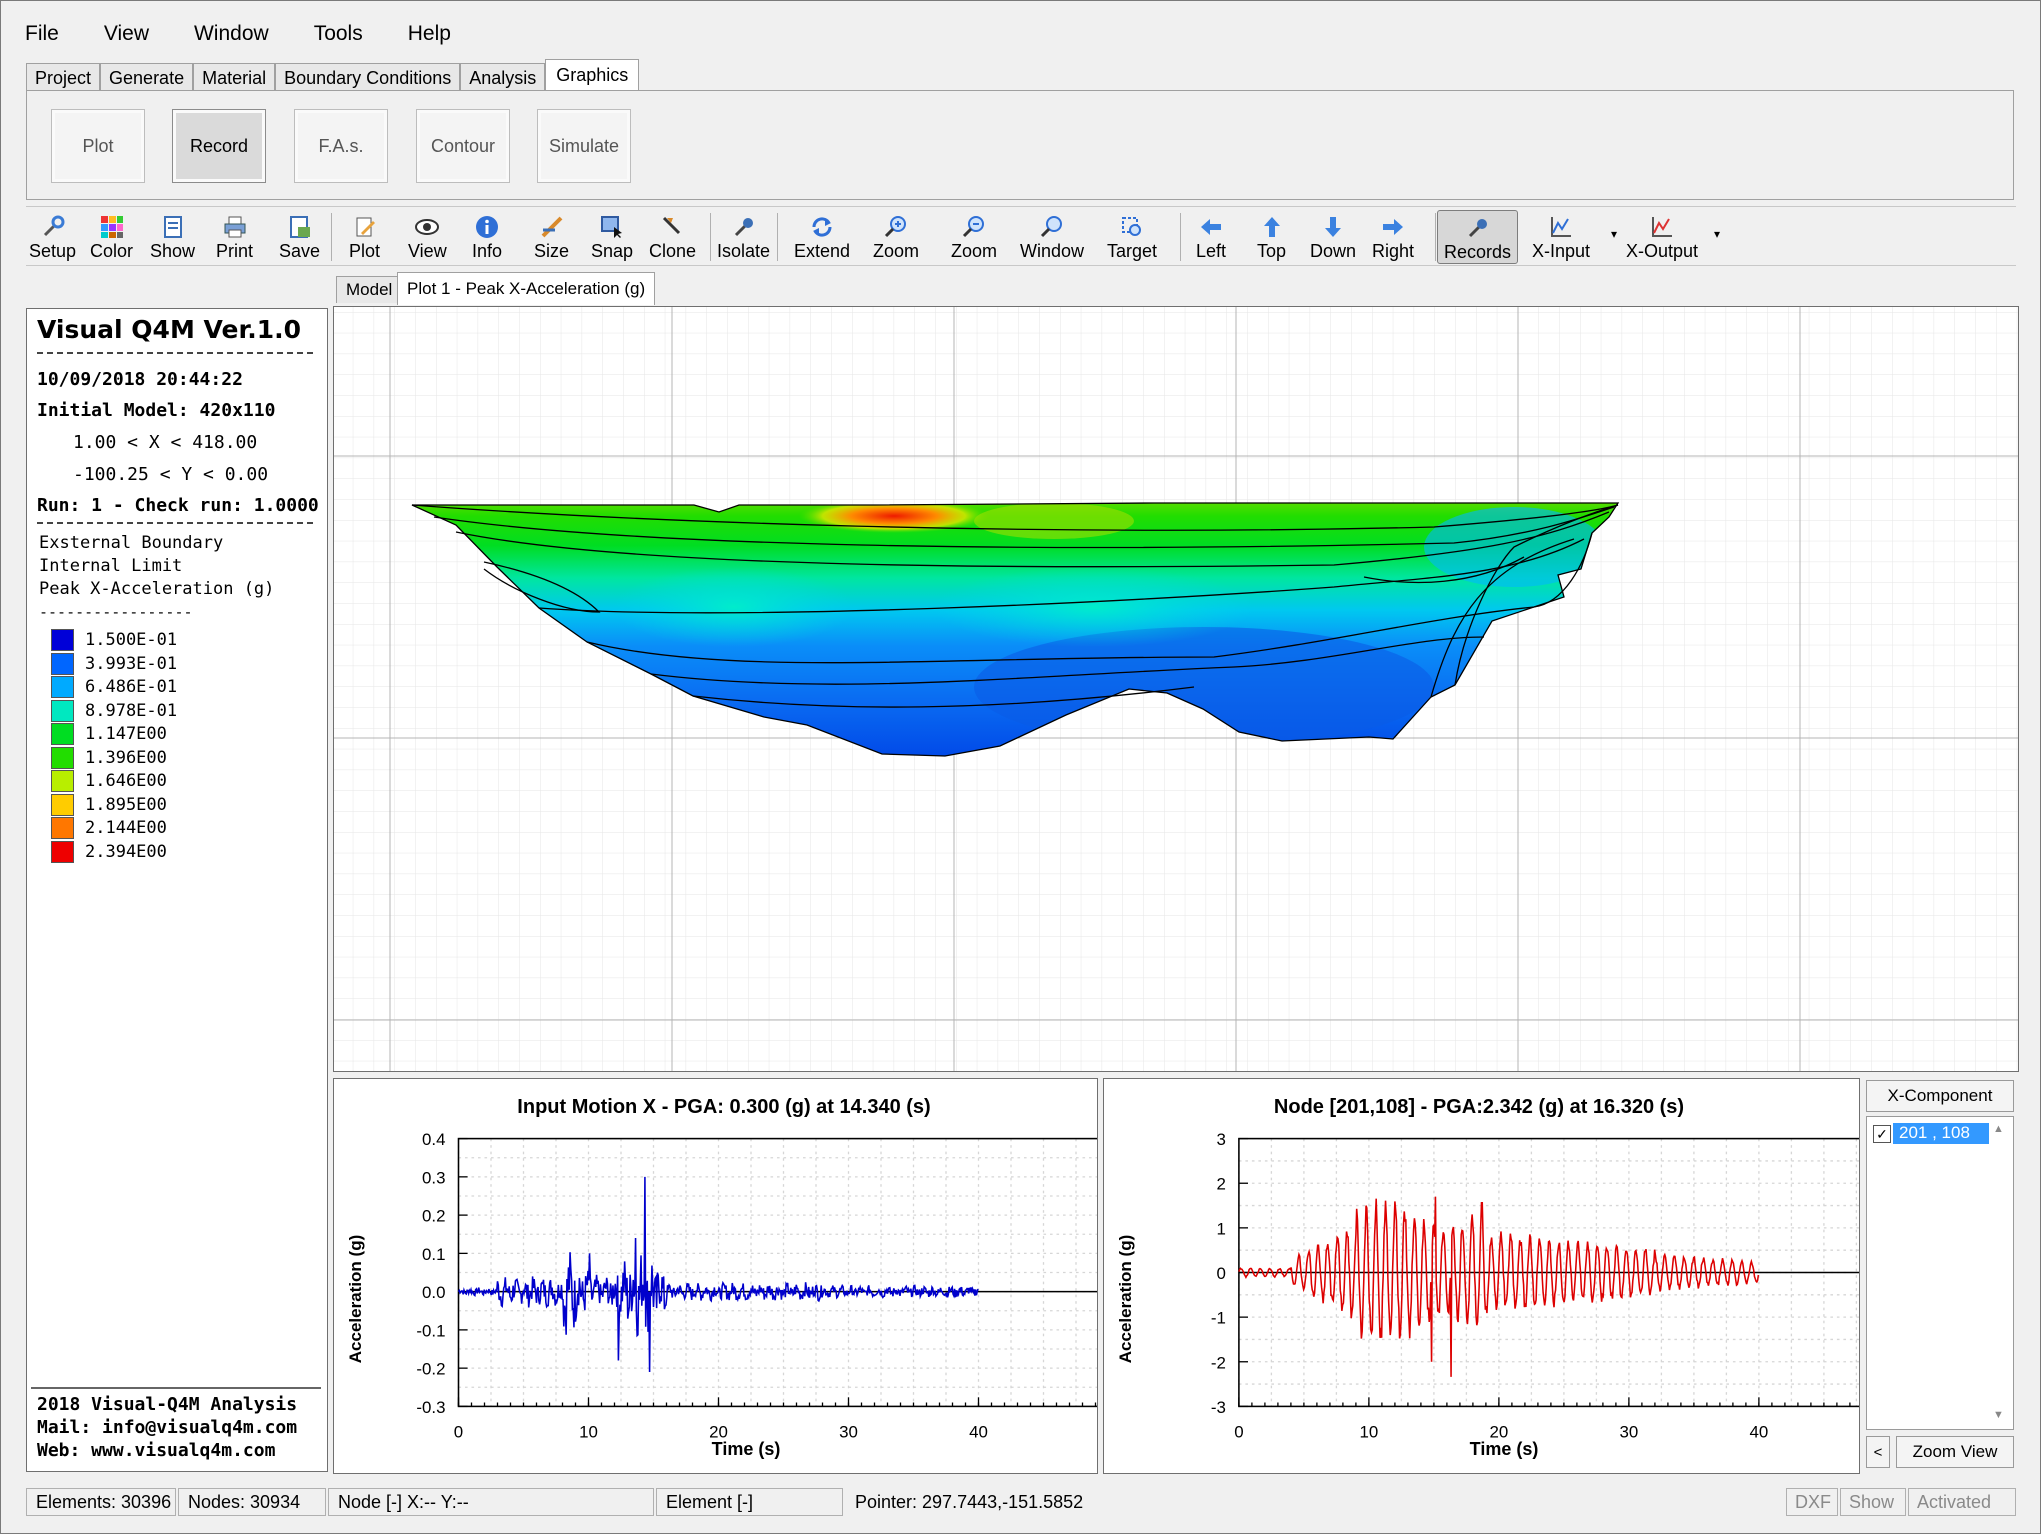  Describe the element at coordinates (39, 34) in the screenshot. I see `menu-file: File` at that location.